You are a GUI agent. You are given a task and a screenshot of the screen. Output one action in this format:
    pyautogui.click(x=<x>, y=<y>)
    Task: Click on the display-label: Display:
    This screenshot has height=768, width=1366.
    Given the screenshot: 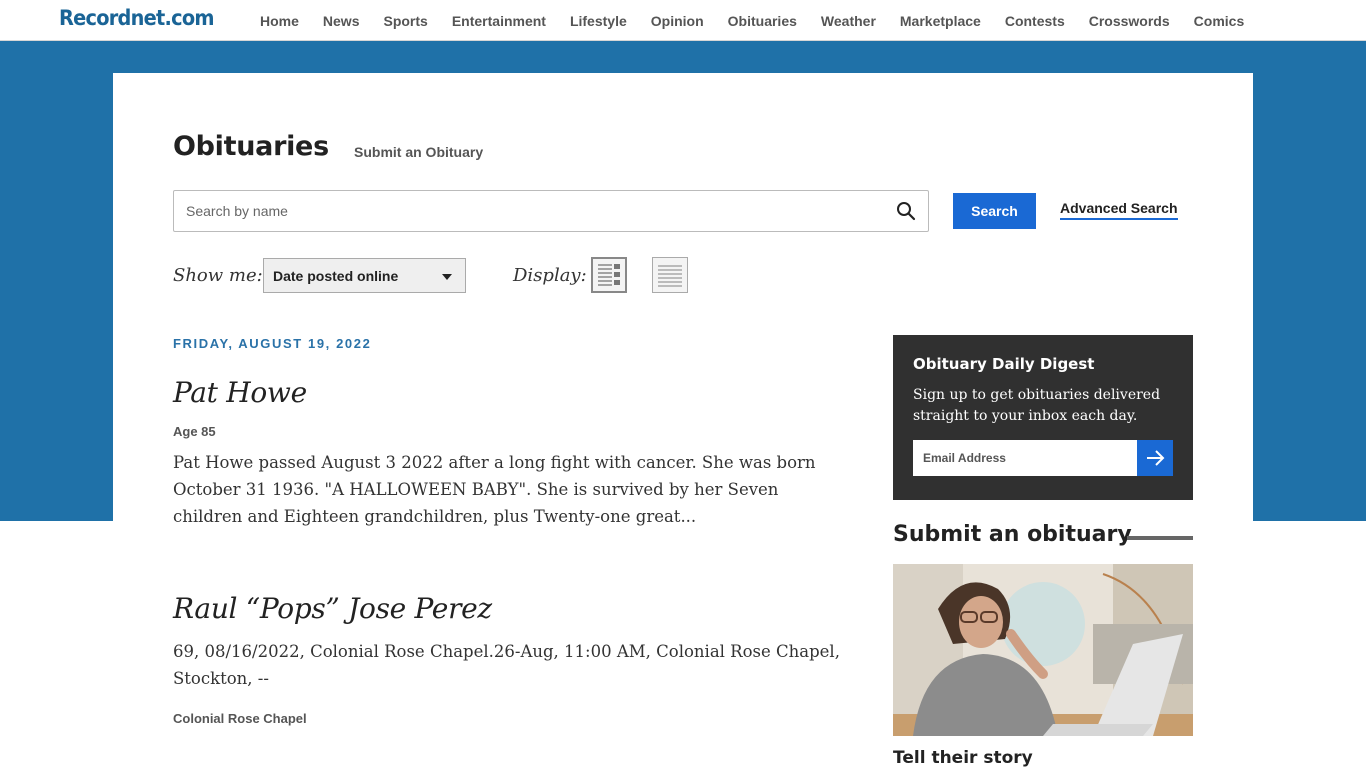 What is the action you would take?
    pyautogui.click(x=550, y=275)
    